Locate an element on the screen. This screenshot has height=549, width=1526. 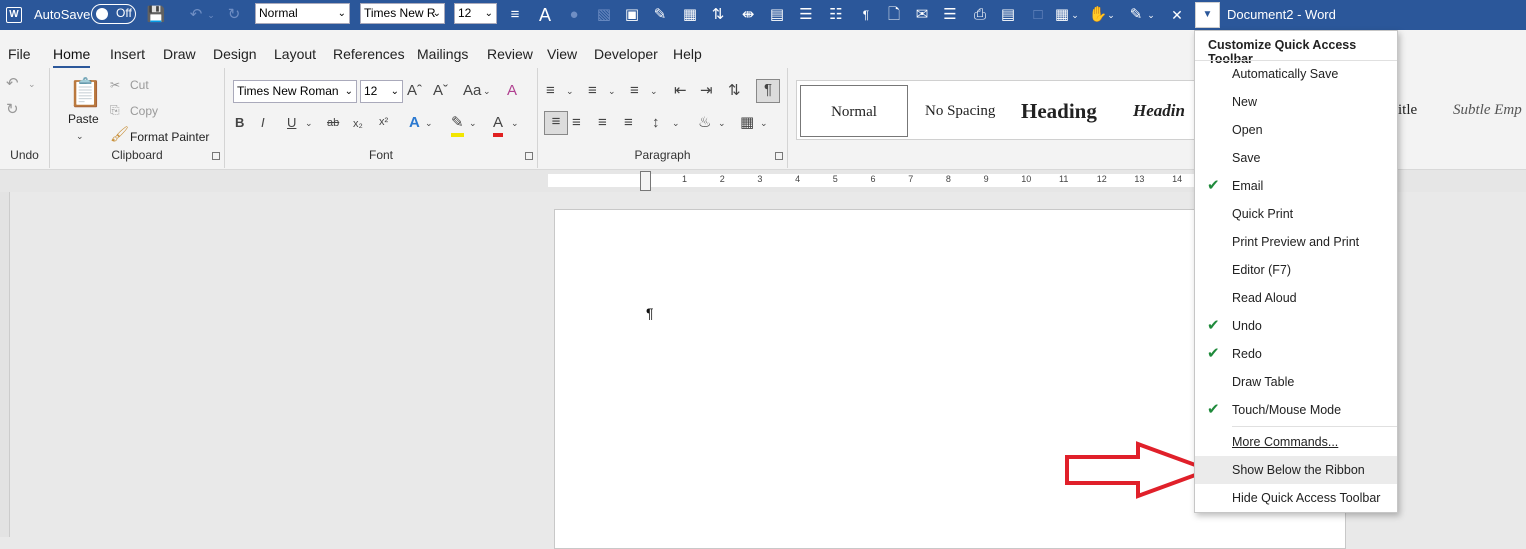
show-below-ribbon-item: Show Below the Ribbon is located at coordinates (1296, 470).